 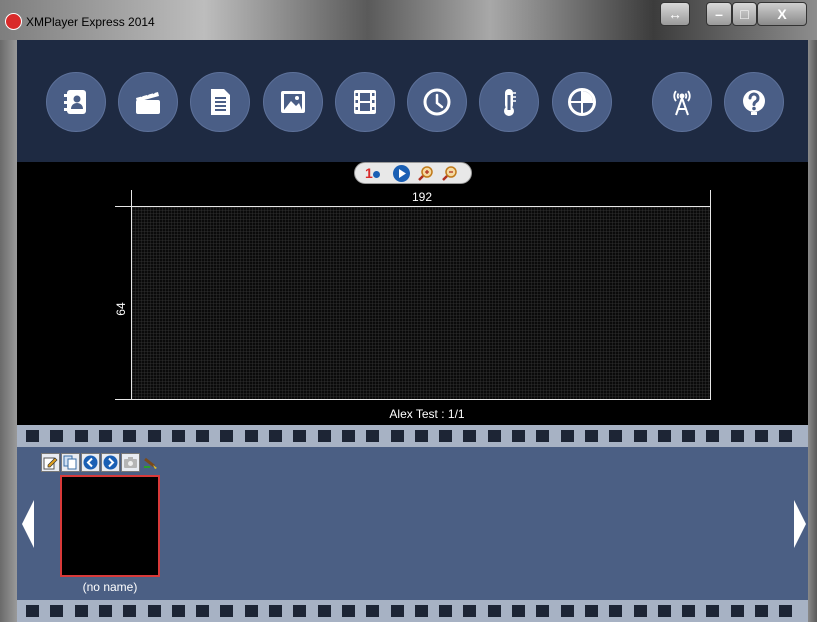 I want to click on antenna-button, so click(x=682, y=102).